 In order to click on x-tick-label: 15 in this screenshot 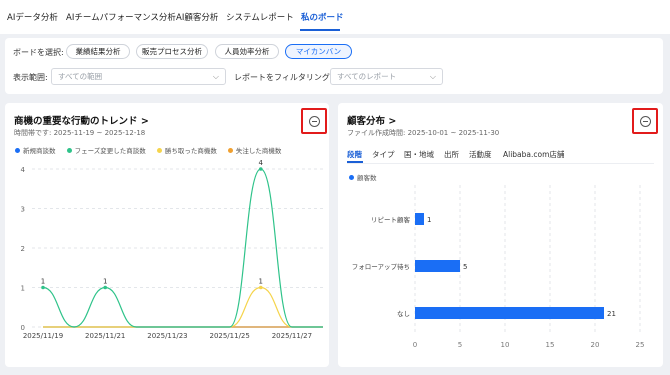, I will do `click(550, 345)`.